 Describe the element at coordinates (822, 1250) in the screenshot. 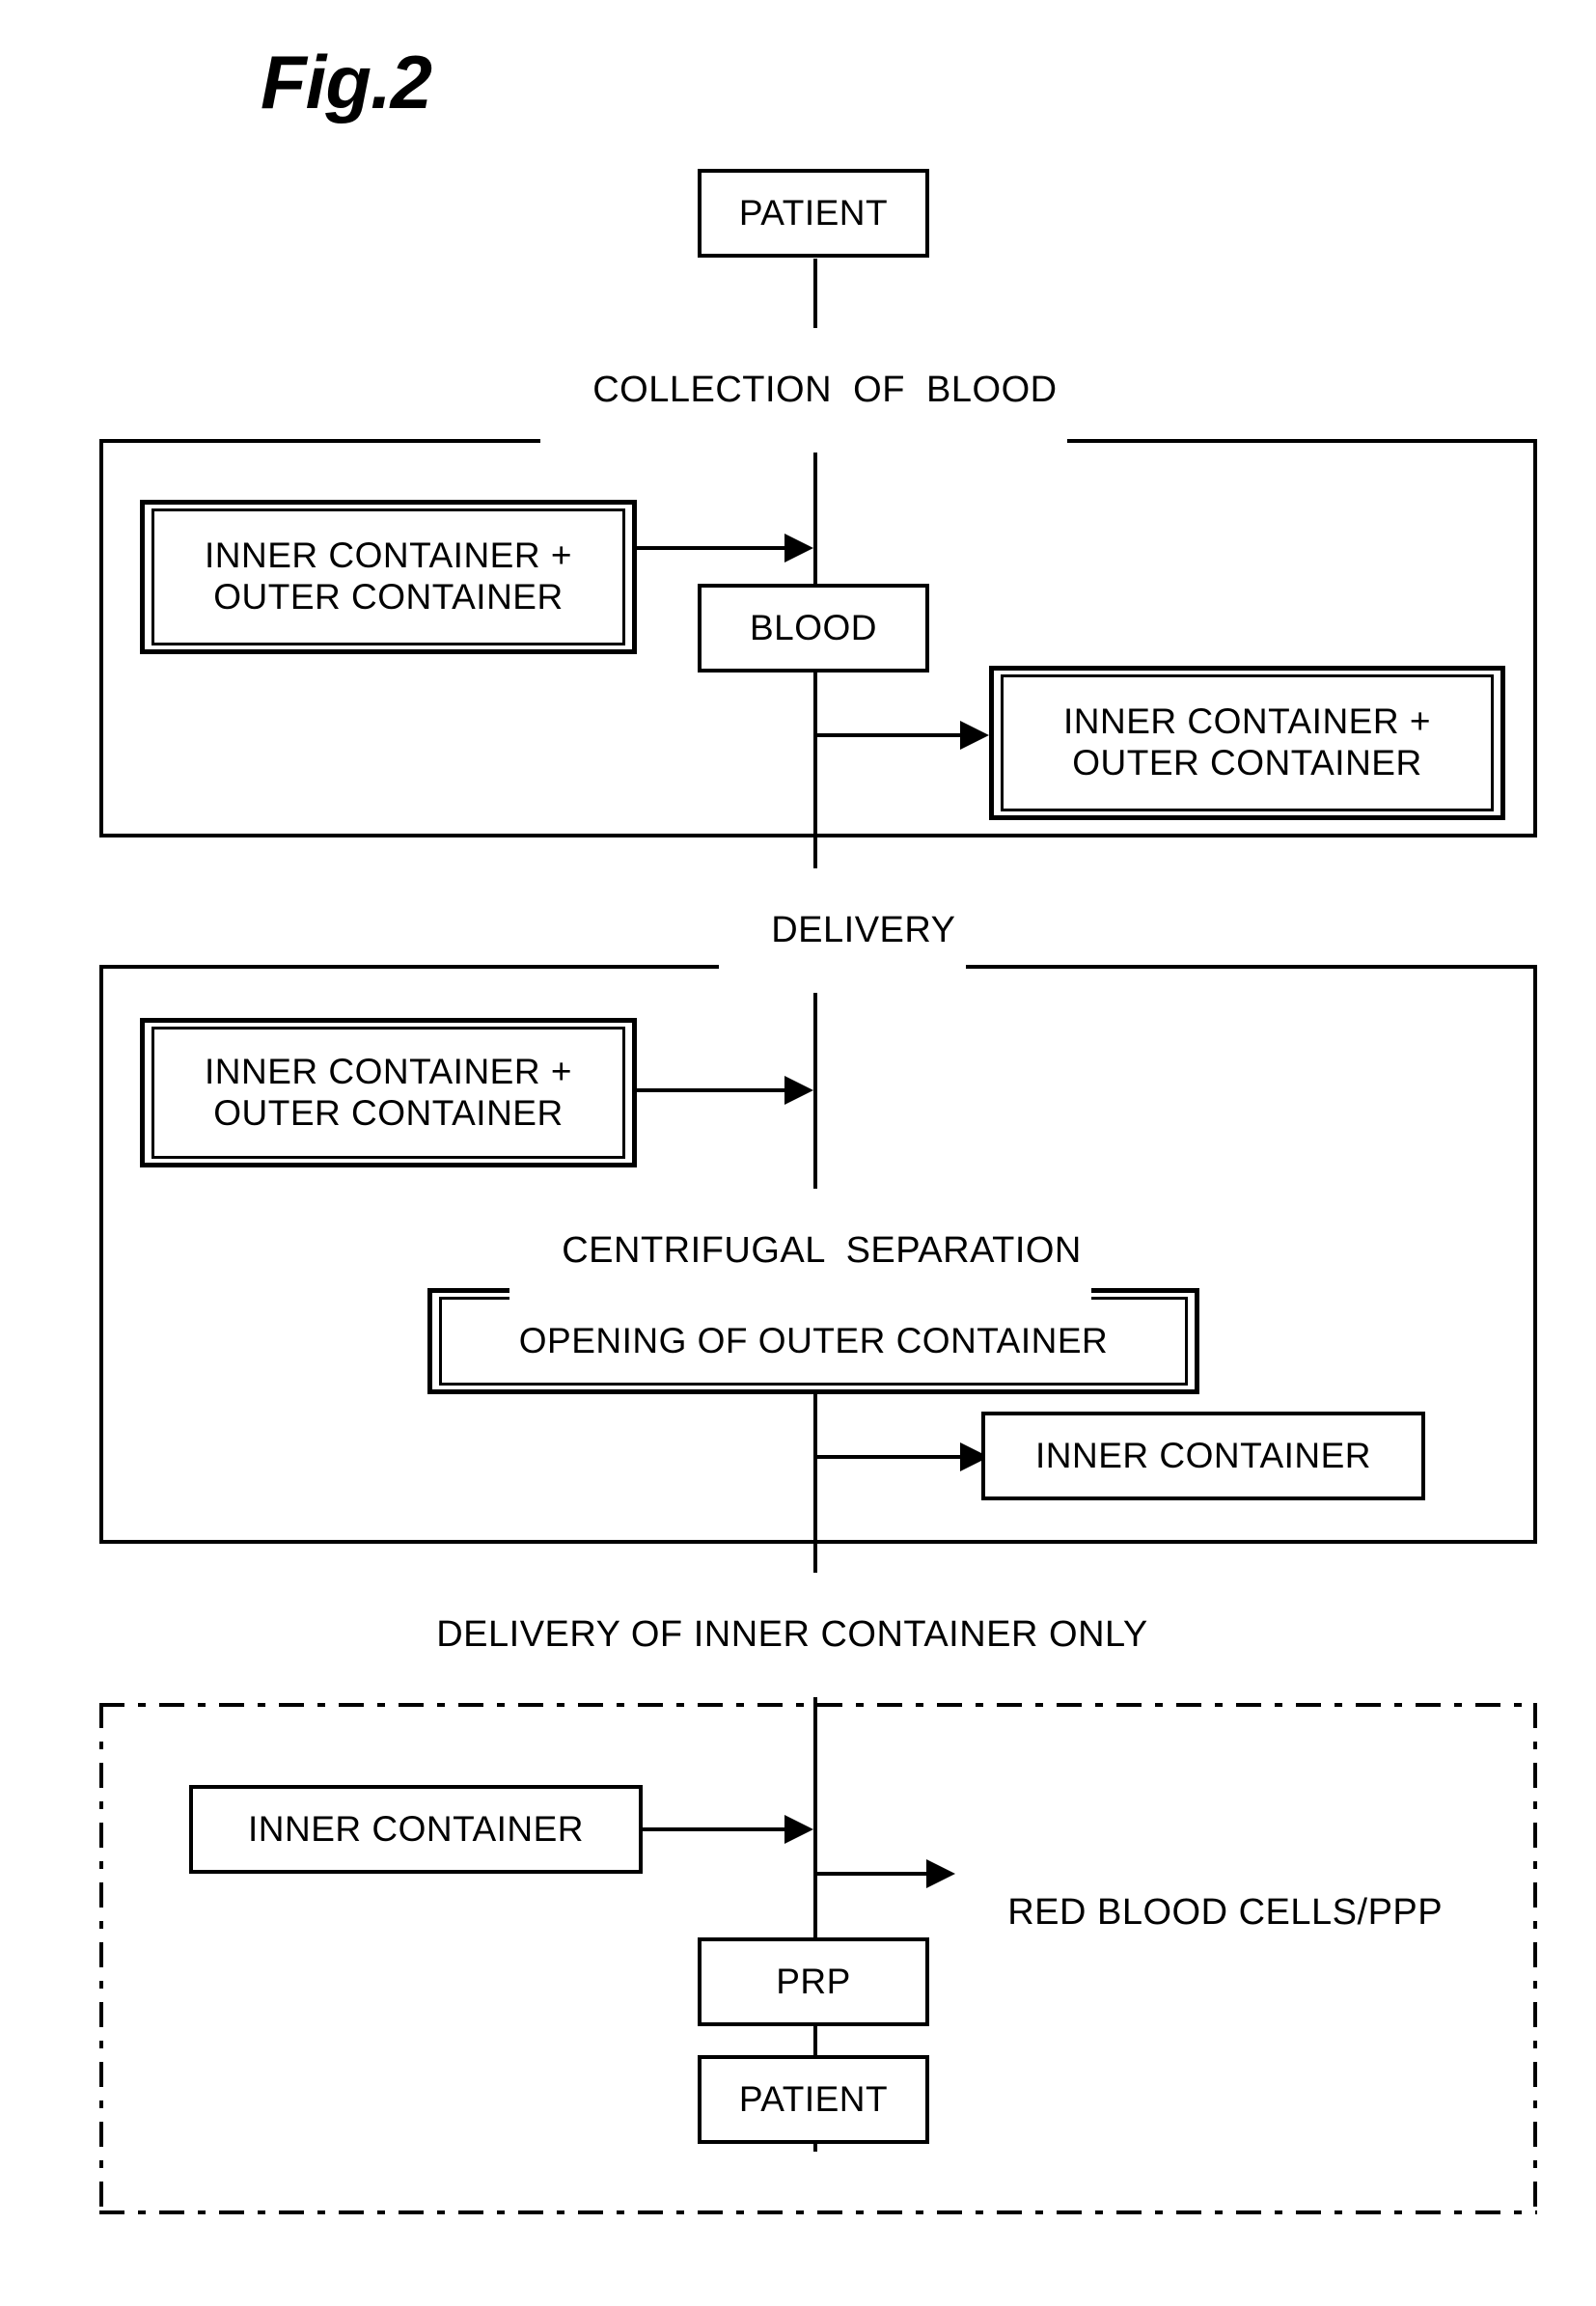

I see `stage-label-centrifugal-text: CENTRIFUGAL SEPARATION` at that location.